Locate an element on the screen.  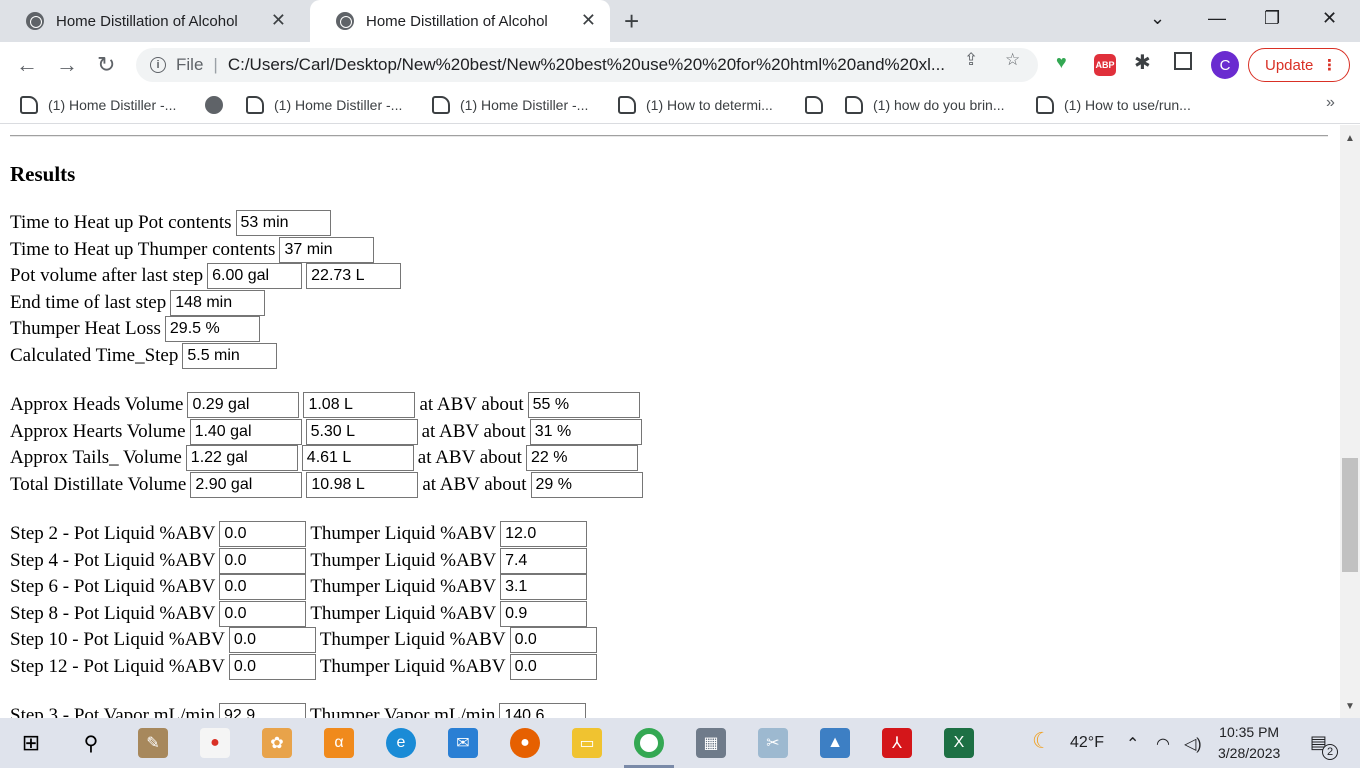
side-panel-icon is located at coordinates (1183, 61).